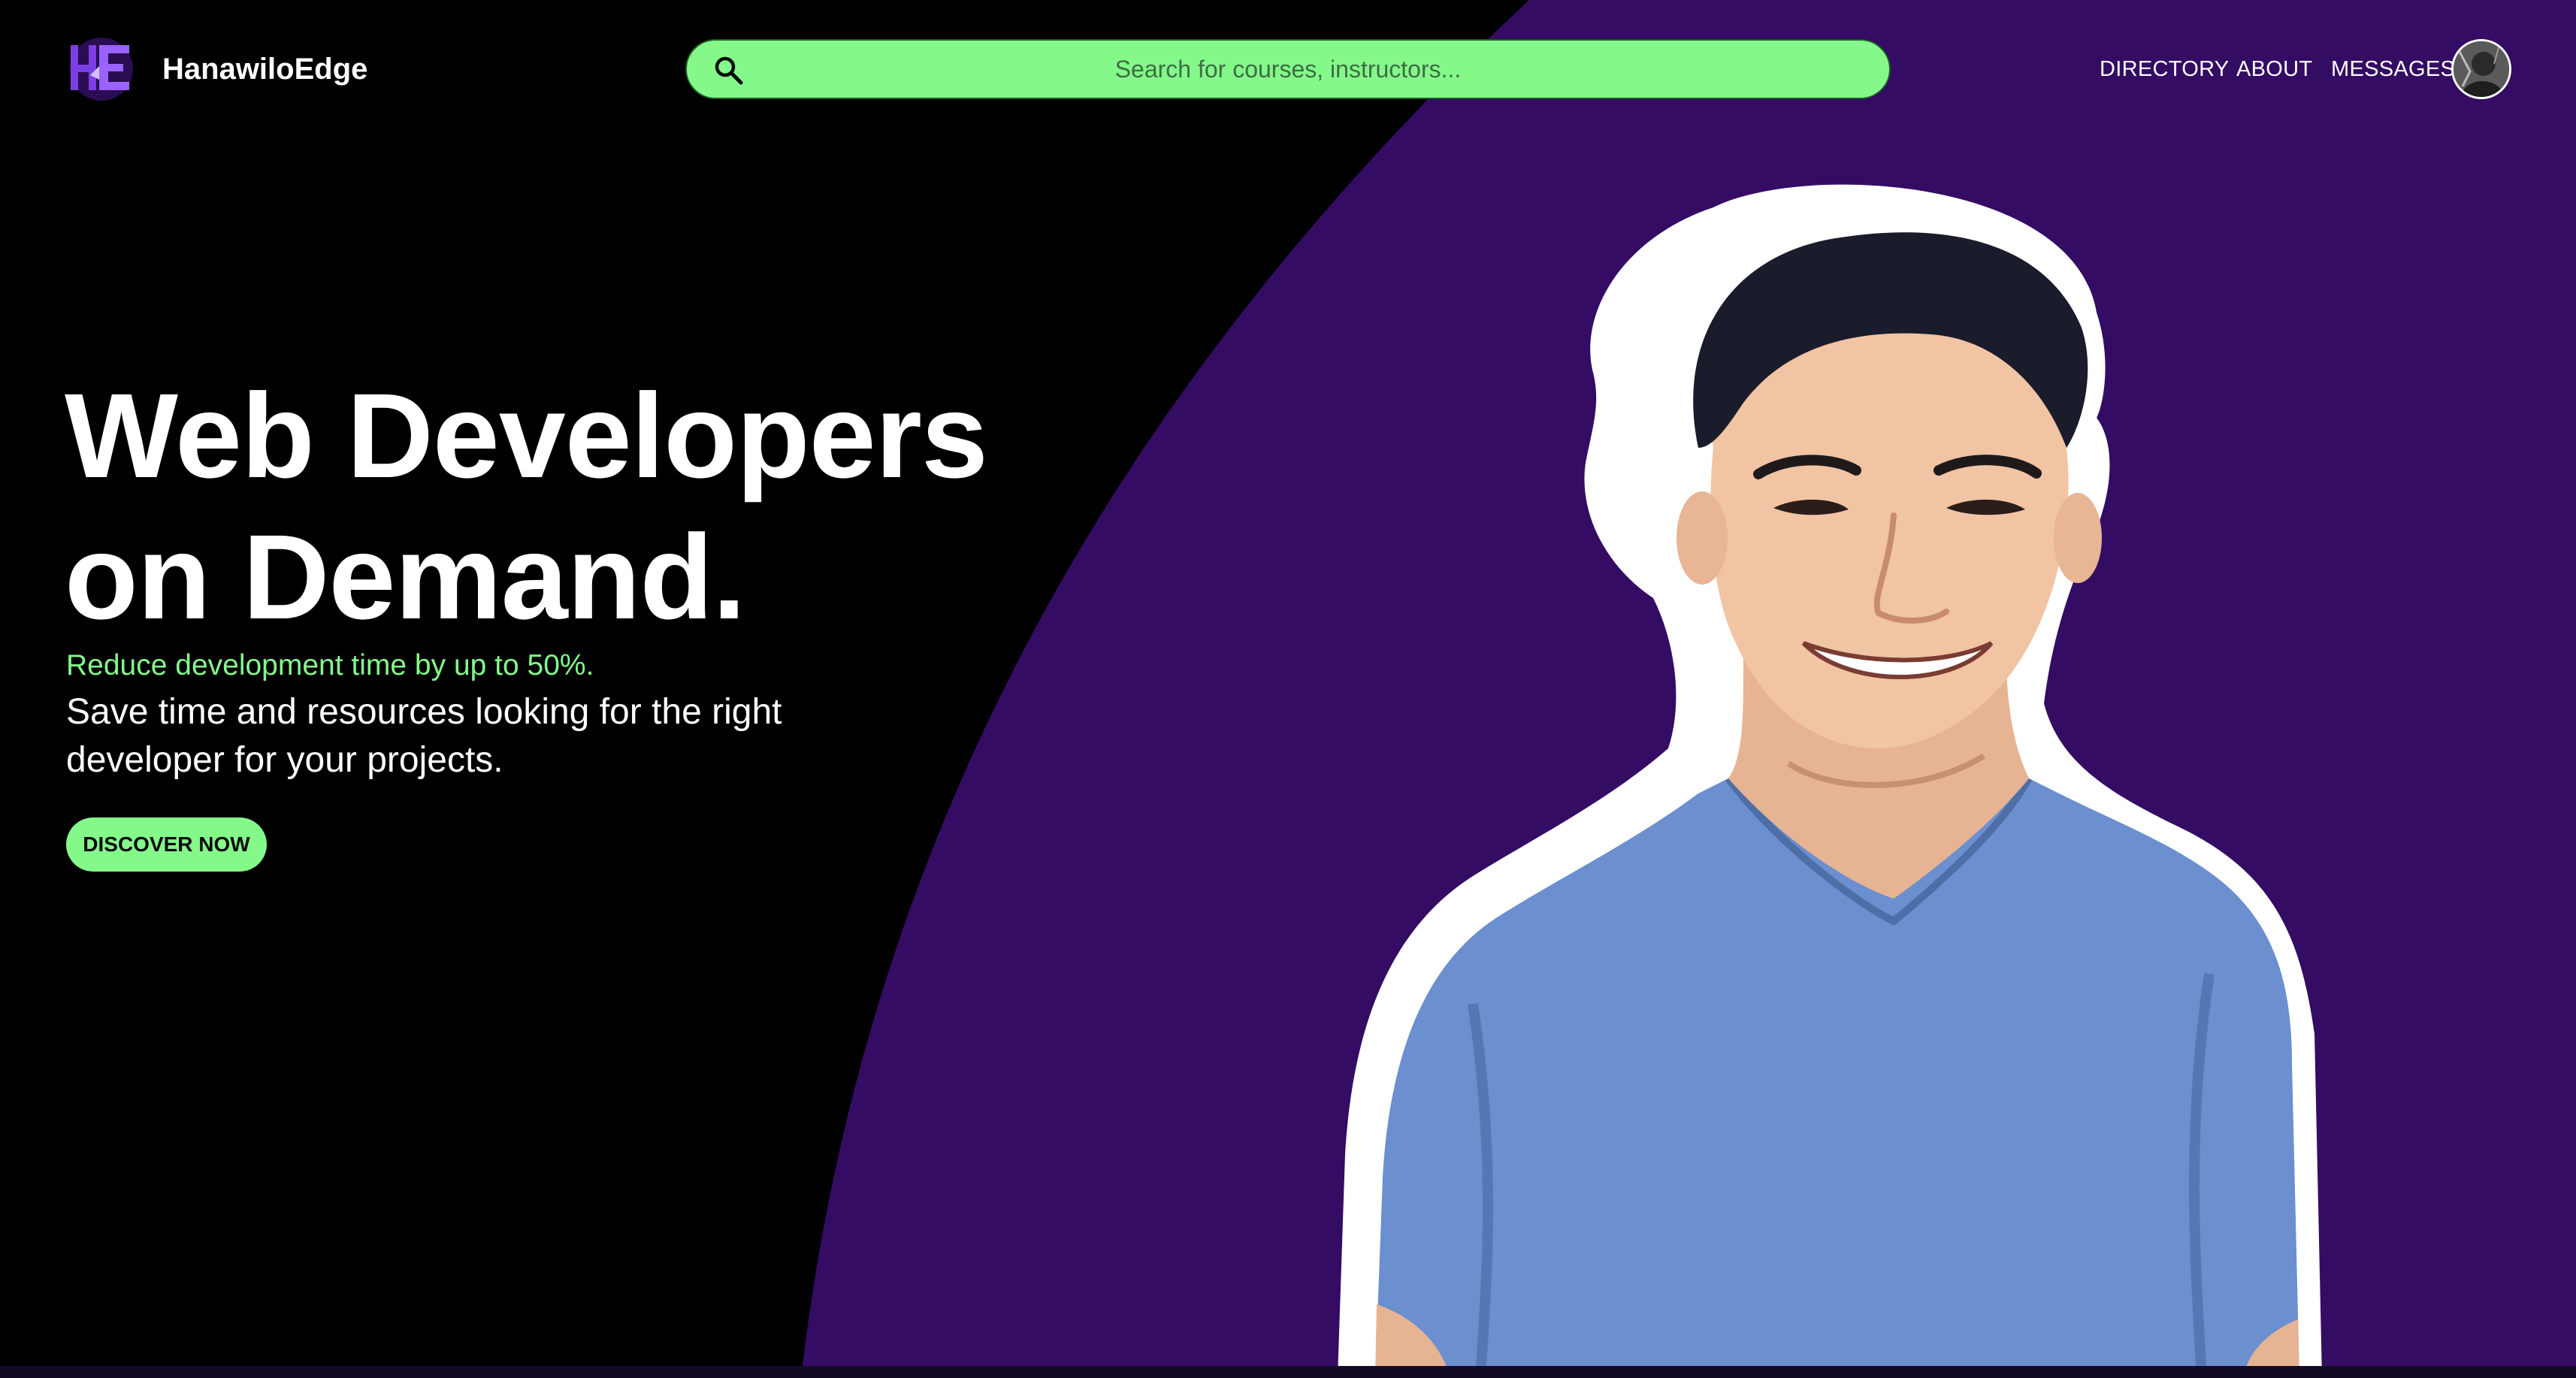 This screenshot has width=2576, height=1378. What do you see at coordinates (330, 665) in the screenshot?
I see `hero-accent-text: Reduce development time by up to 50%.` at bounding box center [330, 665].